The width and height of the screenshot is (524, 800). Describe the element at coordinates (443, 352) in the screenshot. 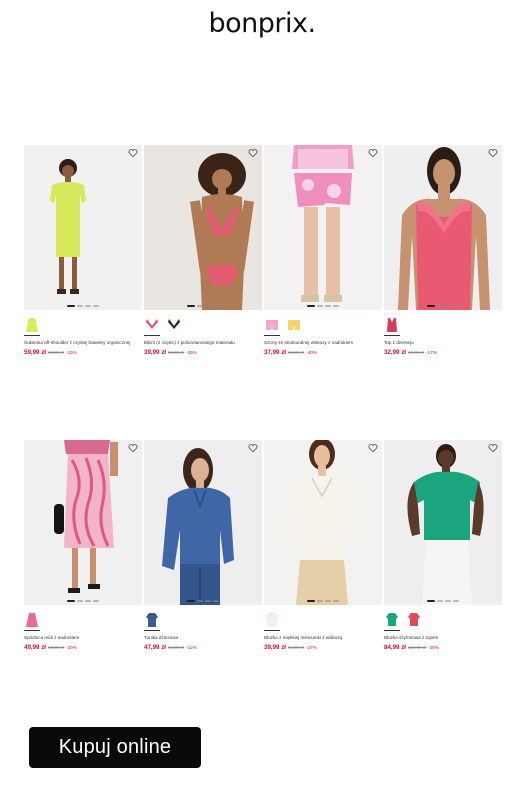

I see `price-block: 32,99 zł 39,99 zł -17%` at that location.